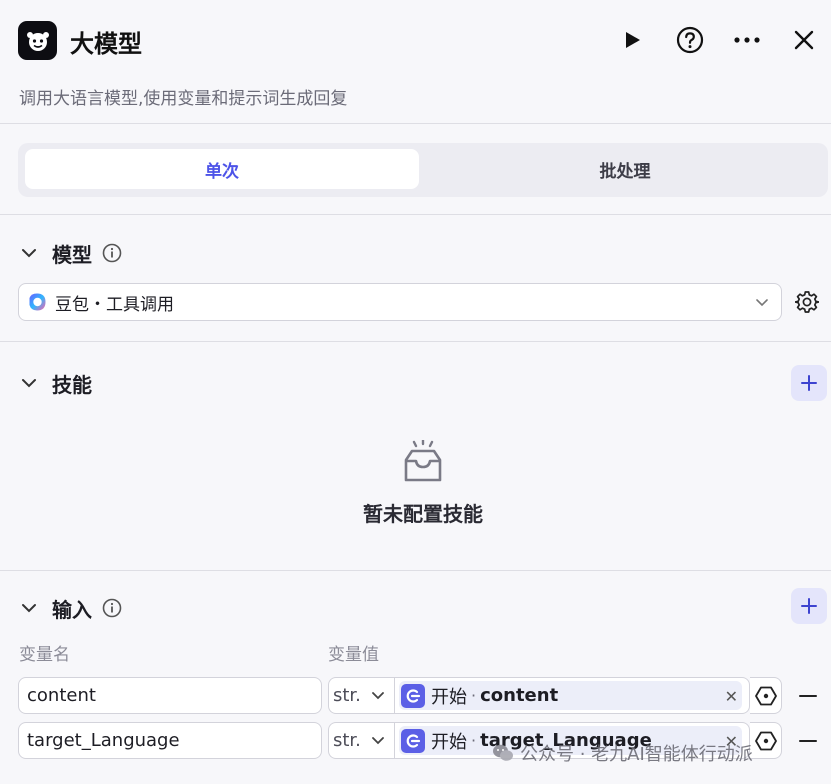 This screenshot has width=831, height=784. I want to click on help-icon, so click(690, 40).